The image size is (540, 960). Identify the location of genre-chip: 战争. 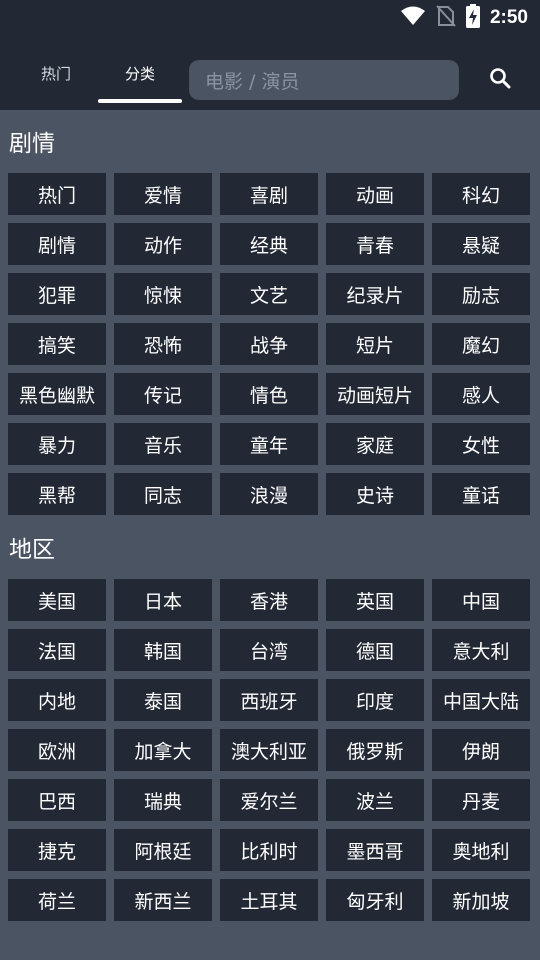
(269, 344).